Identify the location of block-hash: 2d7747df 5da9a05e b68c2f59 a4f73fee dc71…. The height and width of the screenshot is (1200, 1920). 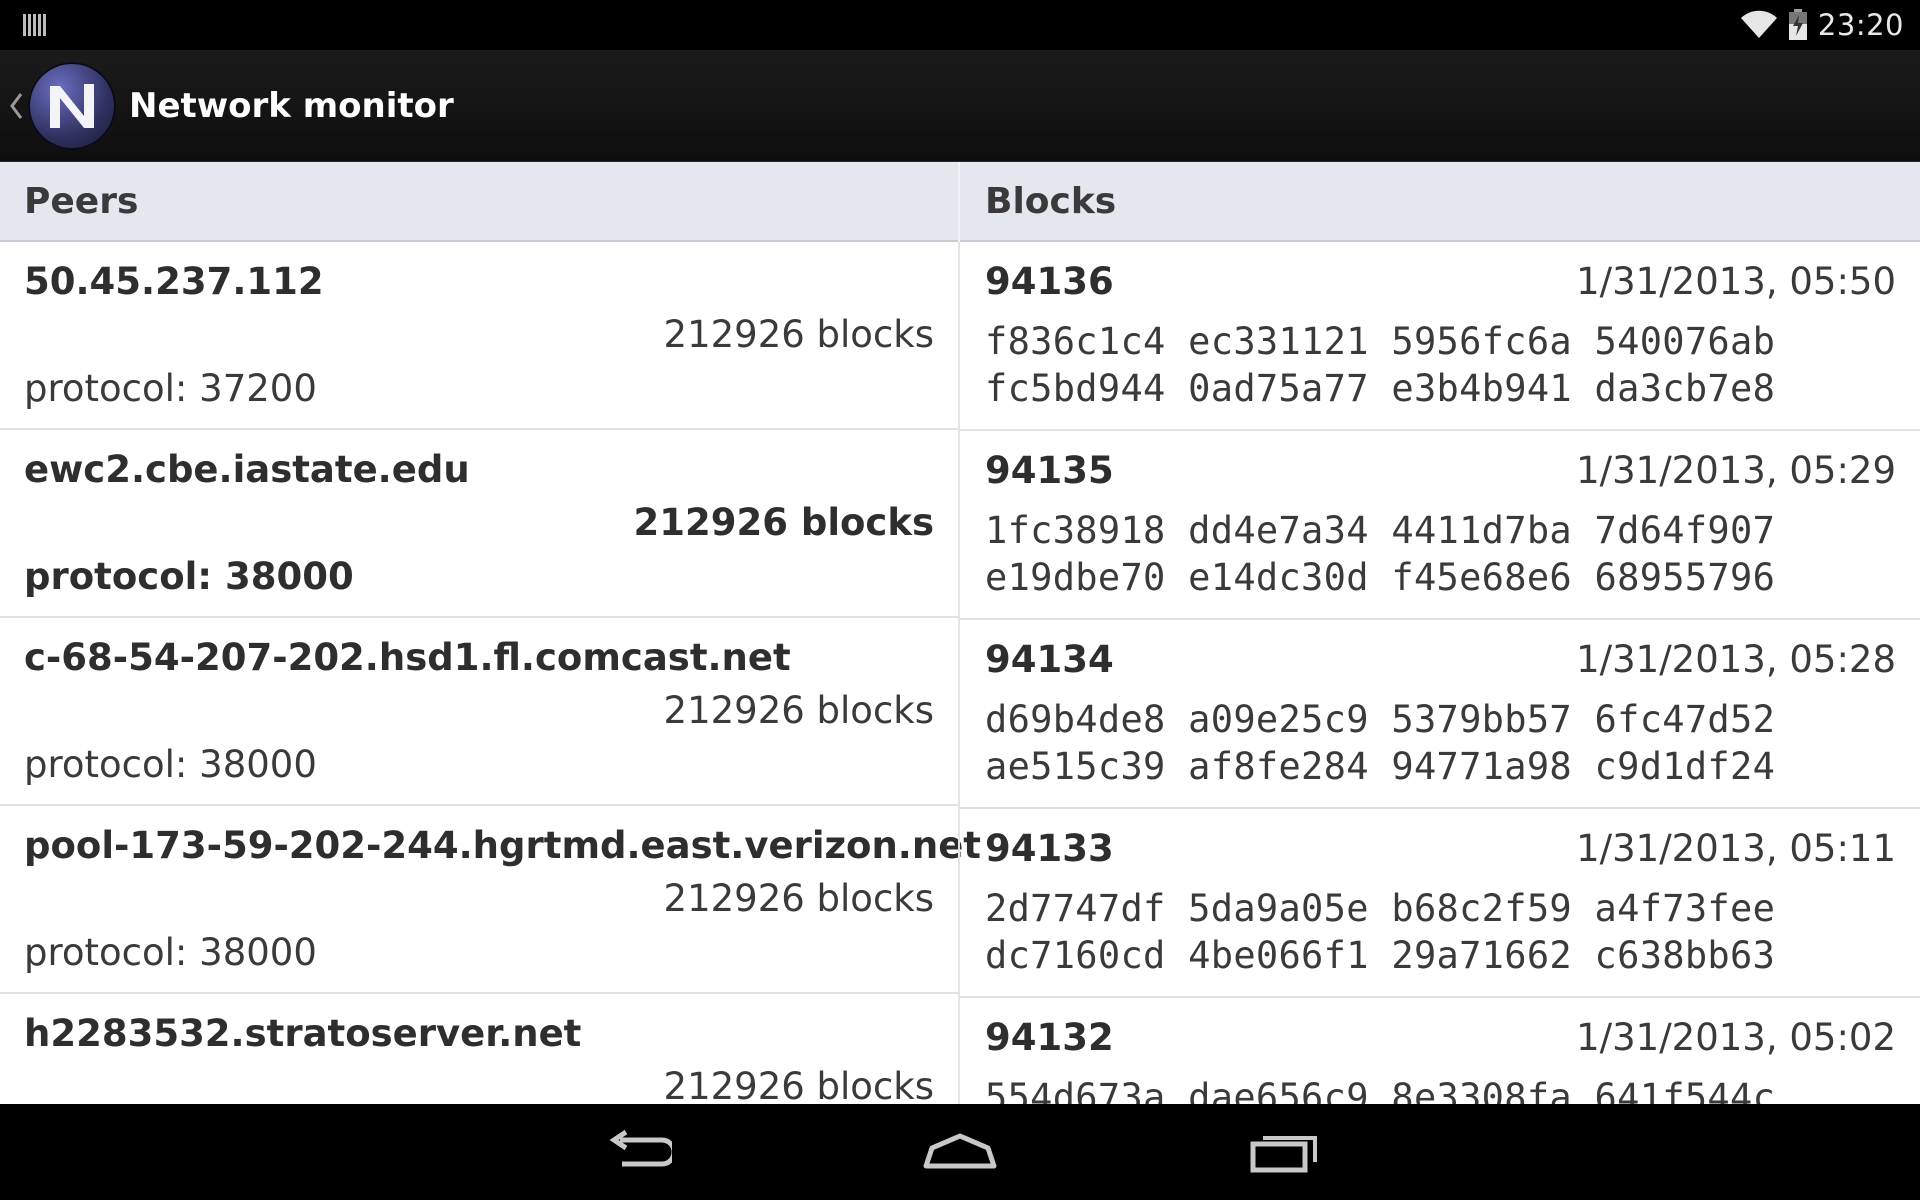
(1380, 932).